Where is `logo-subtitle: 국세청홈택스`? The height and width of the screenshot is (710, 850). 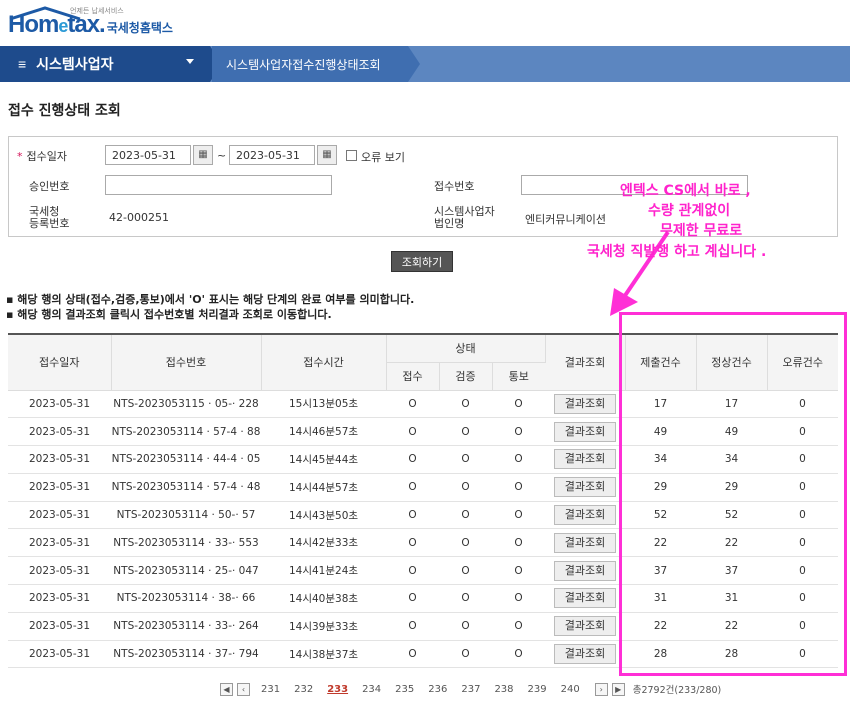 logo-subtitle: 국세청홈택스 is located at coordinates (139, 28).